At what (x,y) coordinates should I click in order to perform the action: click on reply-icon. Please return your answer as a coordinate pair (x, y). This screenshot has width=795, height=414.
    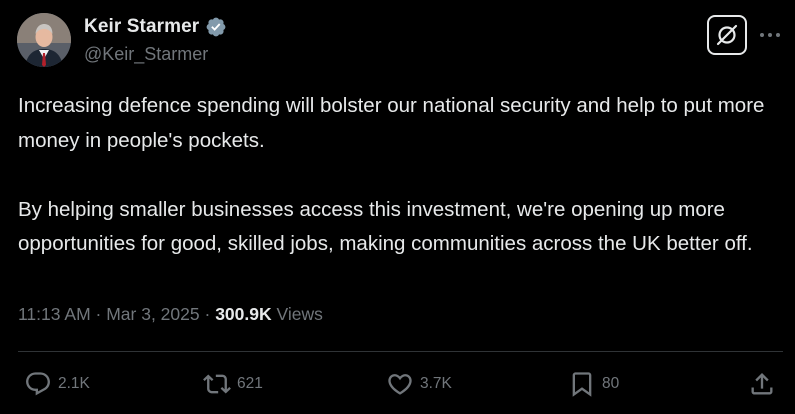
    Looking at the image, I should click on (38, 384).